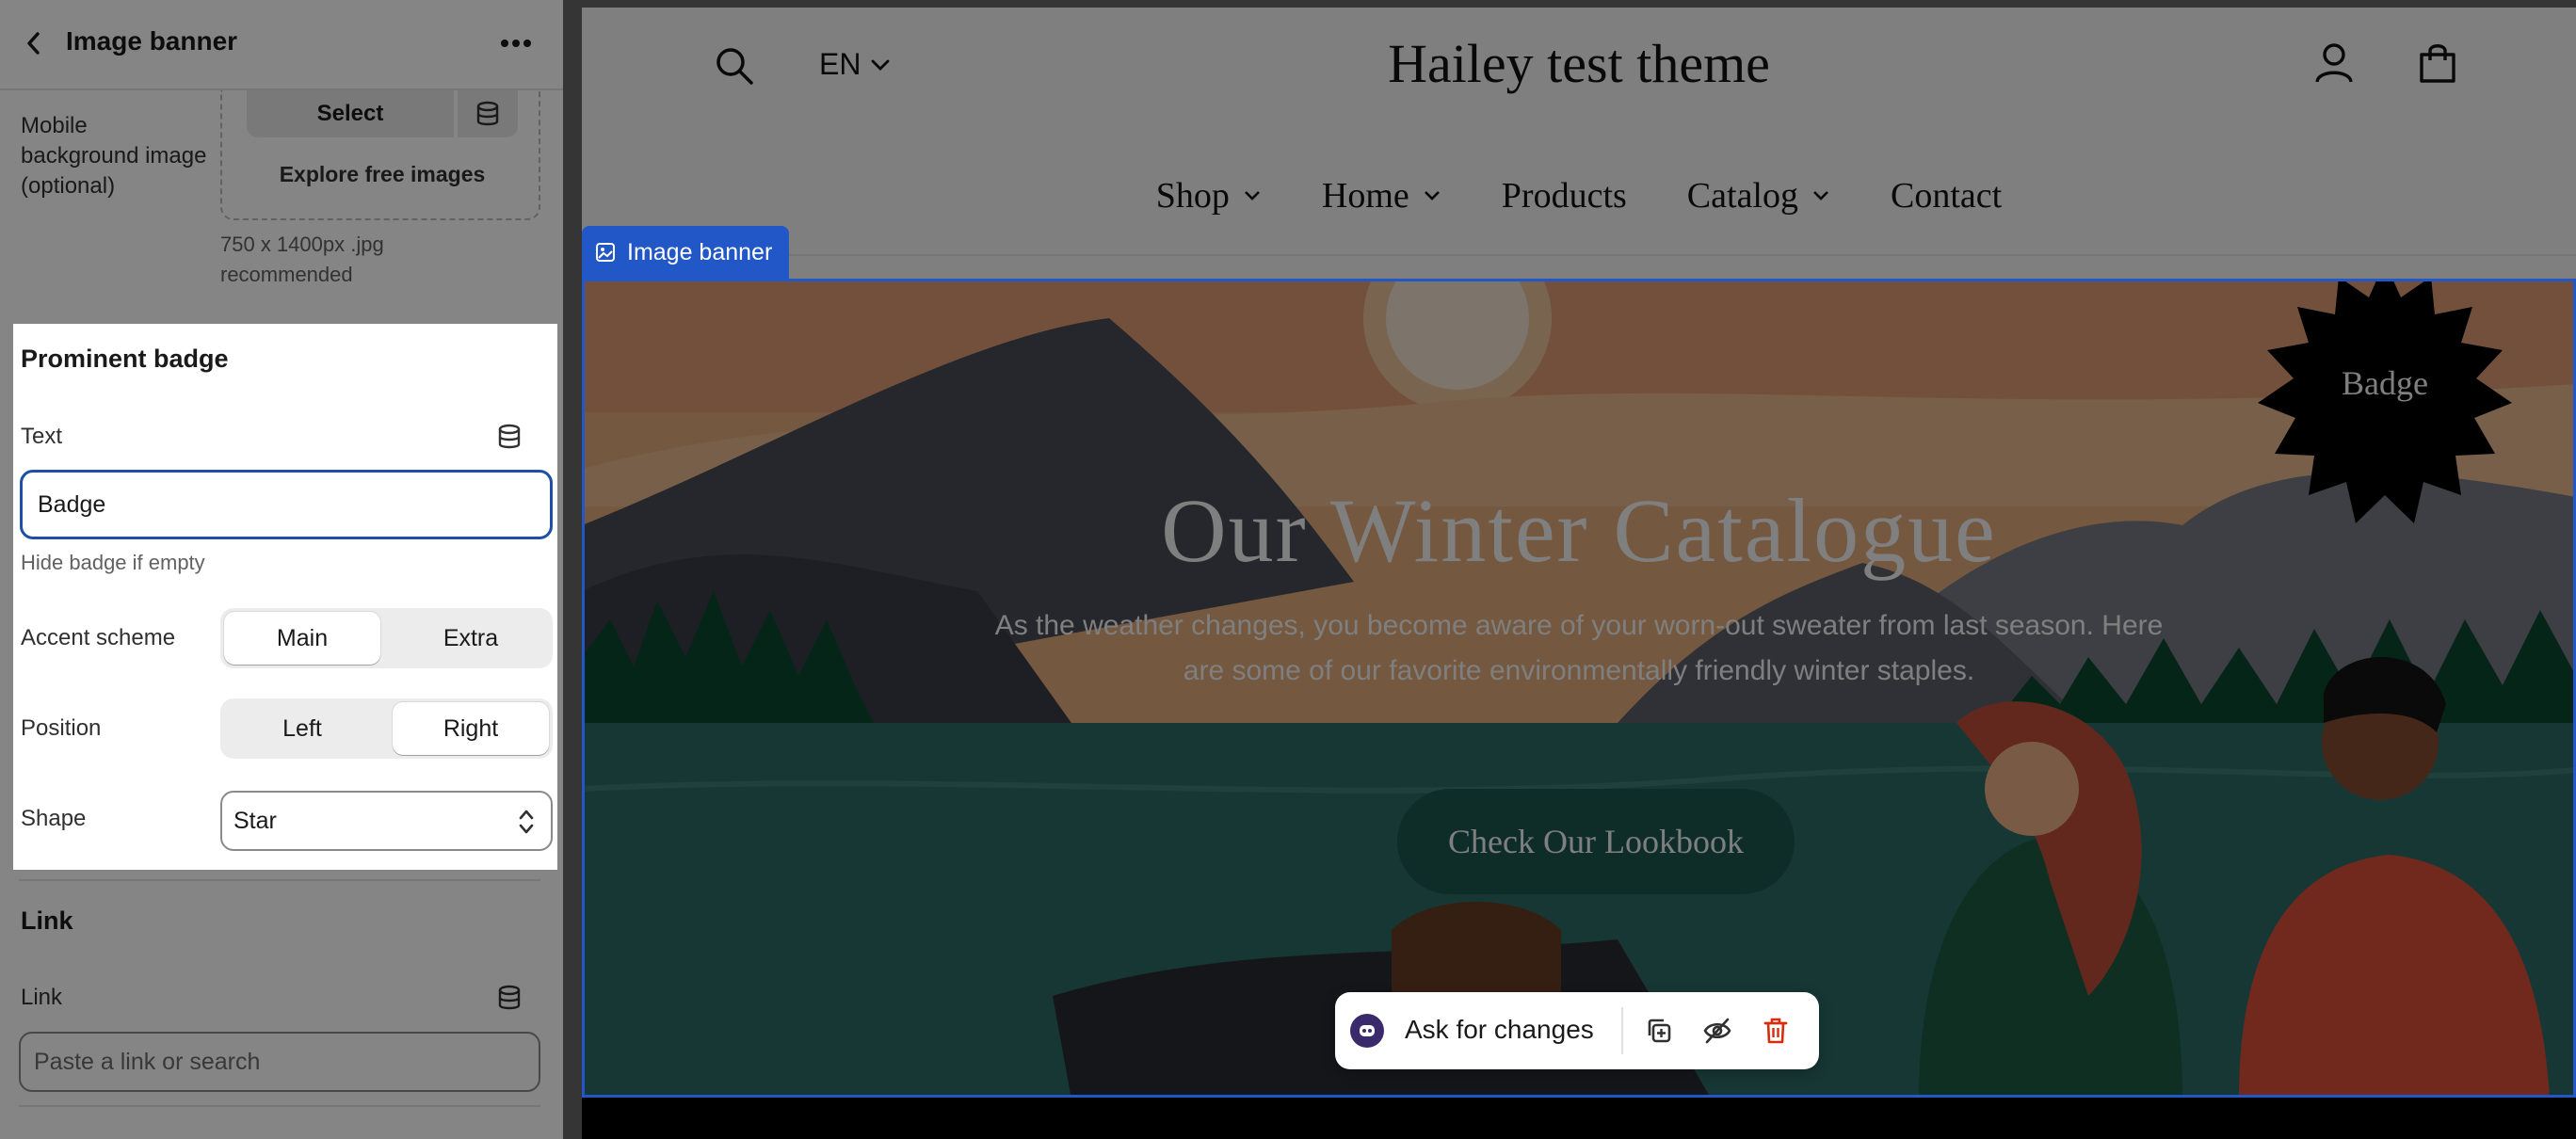  I want to click on badge-section-title: Prominent badge, so click(125, 359).